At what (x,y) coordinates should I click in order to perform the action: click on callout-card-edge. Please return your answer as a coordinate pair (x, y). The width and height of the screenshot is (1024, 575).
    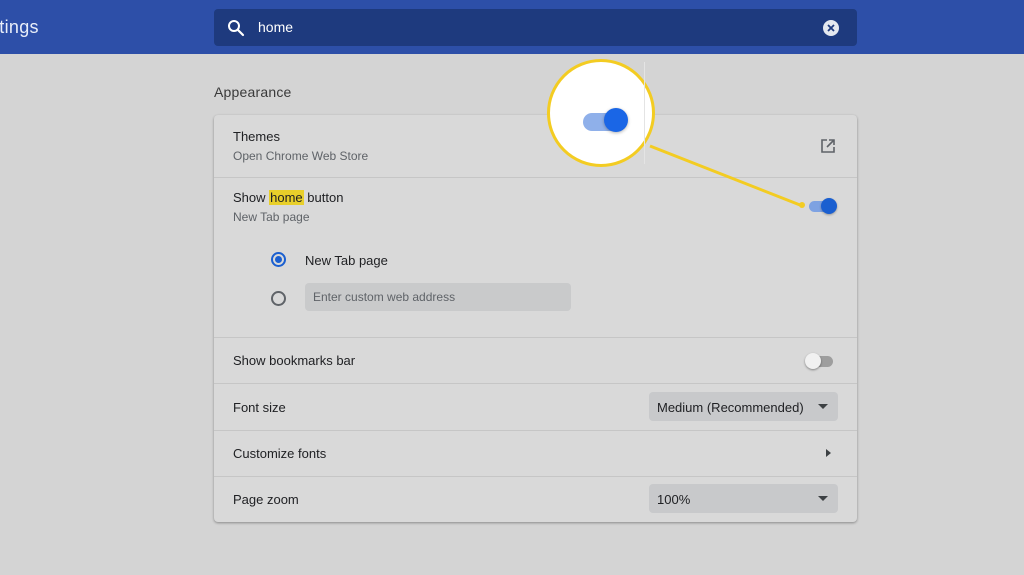
    Looking at the image, I should click on (644, 113).